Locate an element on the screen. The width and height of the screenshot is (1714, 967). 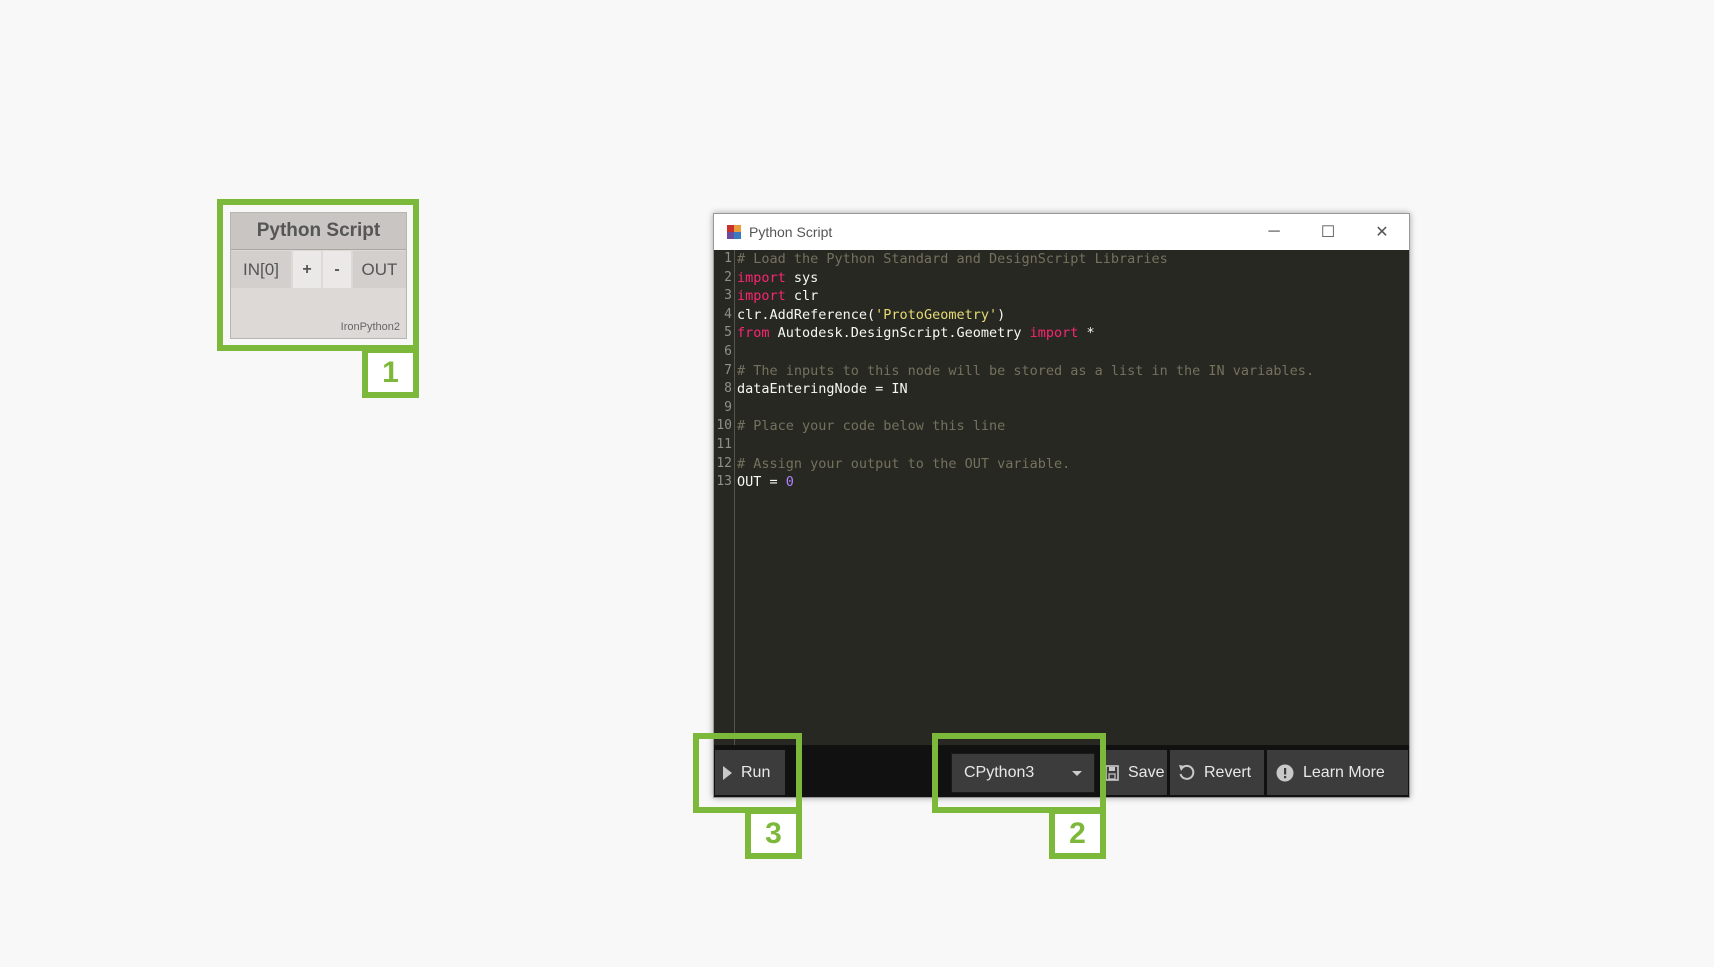
code-text: dataEnteringNode = IN is located at coordinates (822, 389).